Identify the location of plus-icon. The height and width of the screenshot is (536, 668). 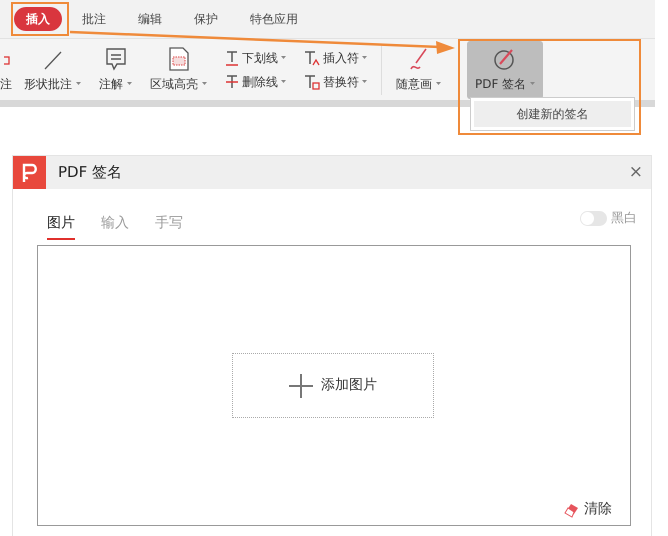
(301, 386).